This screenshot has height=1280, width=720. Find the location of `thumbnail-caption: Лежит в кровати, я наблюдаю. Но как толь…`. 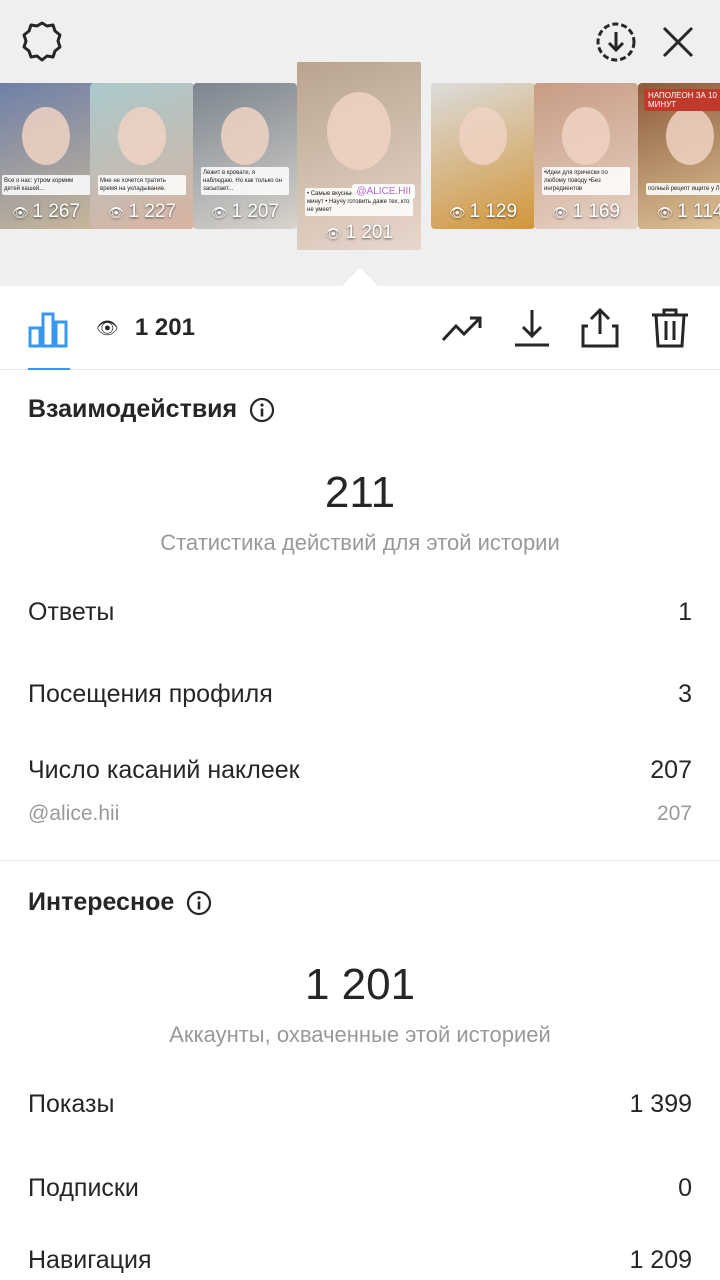

thumbnail-caption: Лежит в кровати, я наблюдаю. Но как толь… is located at coordinates (245, 181).